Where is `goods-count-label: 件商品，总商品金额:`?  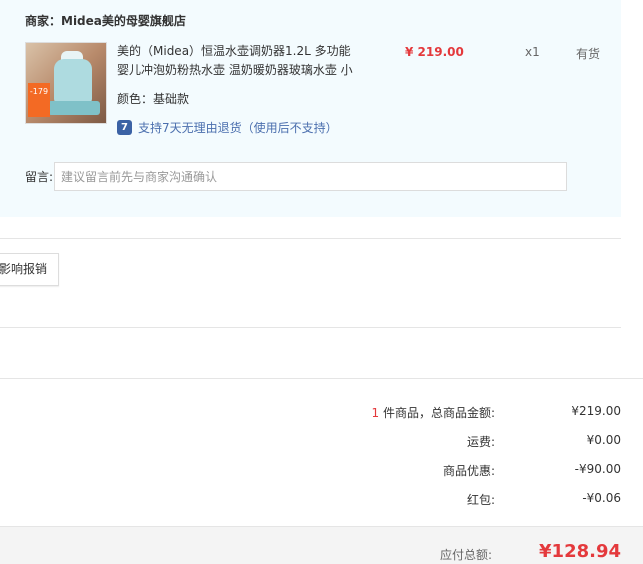
goods-count-label: 件商品，总商品金额: is located at coordinates (437, 413).